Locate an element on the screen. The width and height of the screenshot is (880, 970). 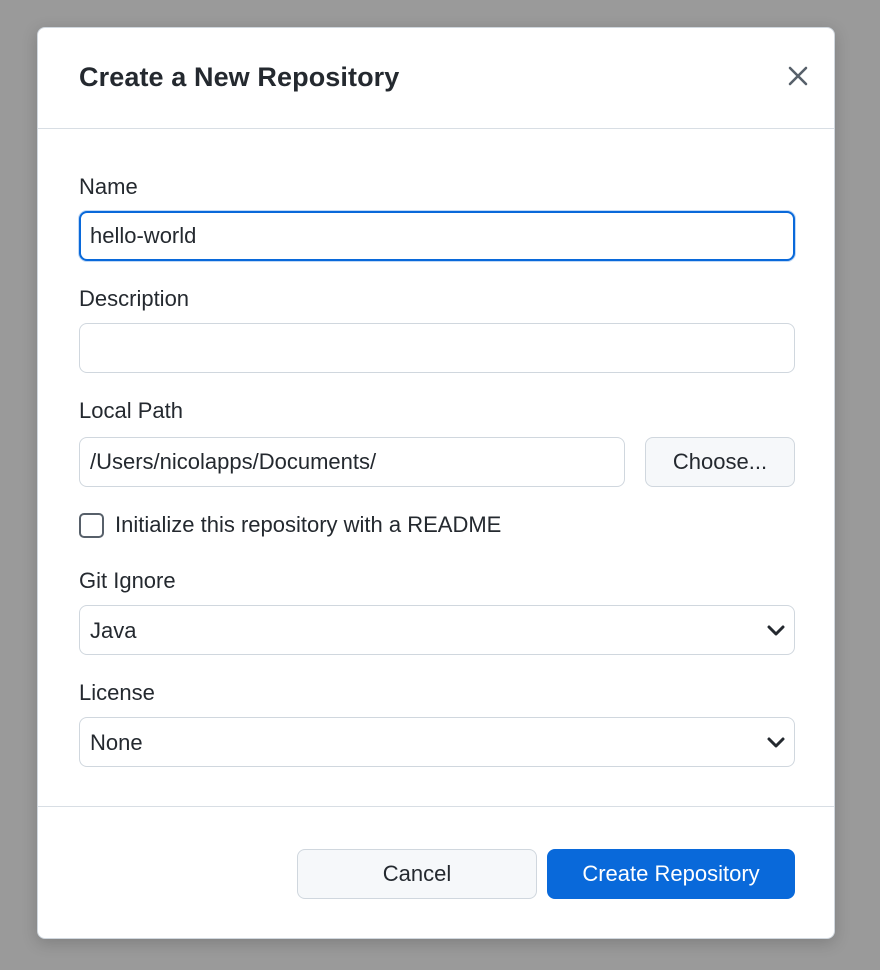
description-label: Description is located at coordinates (134, 298).